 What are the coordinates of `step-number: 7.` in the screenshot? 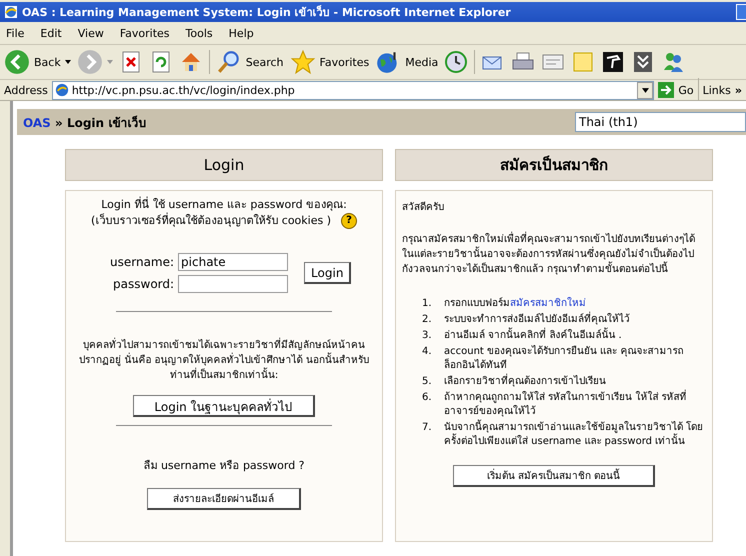 It's located at (427, 428).